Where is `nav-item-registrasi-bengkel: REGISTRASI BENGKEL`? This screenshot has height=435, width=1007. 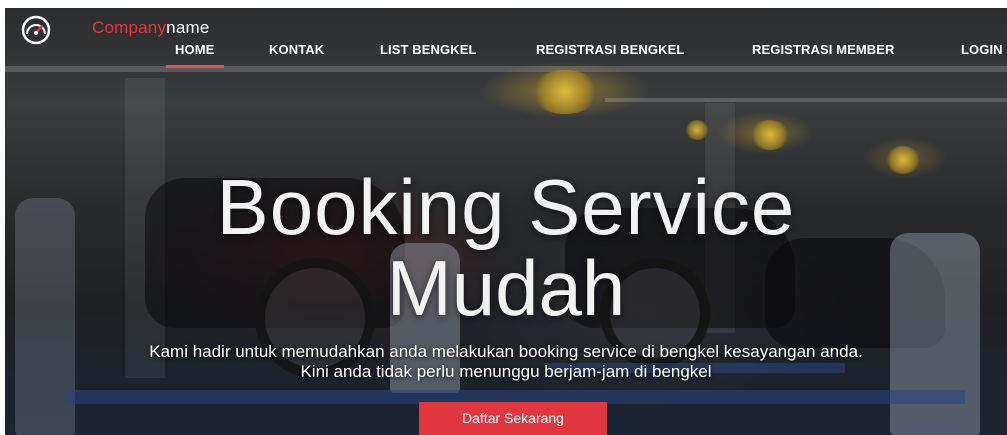 nav-item-registrasi-bengkel: REGISTRASI BENGKEL is located at coordinates (610, 49).